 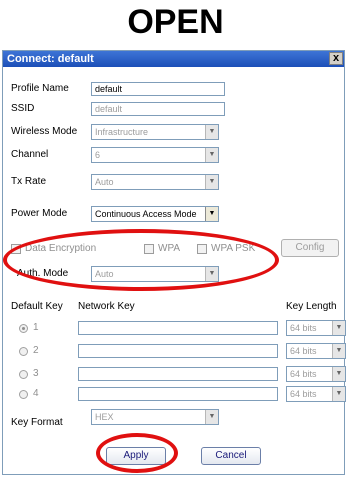 I want to click on tx-rate-select: Auto ▼, so click(x=155, y=182).